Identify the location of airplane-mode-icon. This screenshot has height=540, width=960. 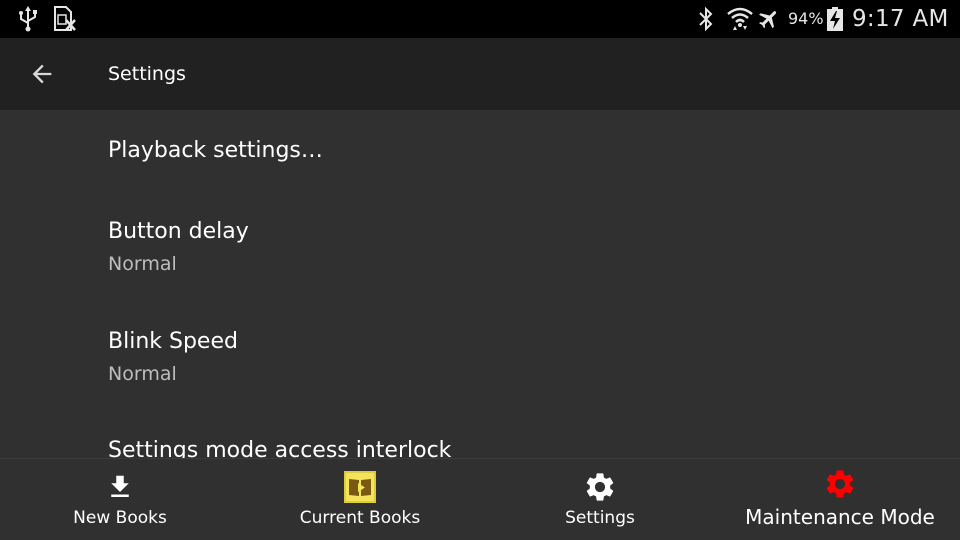
(768, 20).